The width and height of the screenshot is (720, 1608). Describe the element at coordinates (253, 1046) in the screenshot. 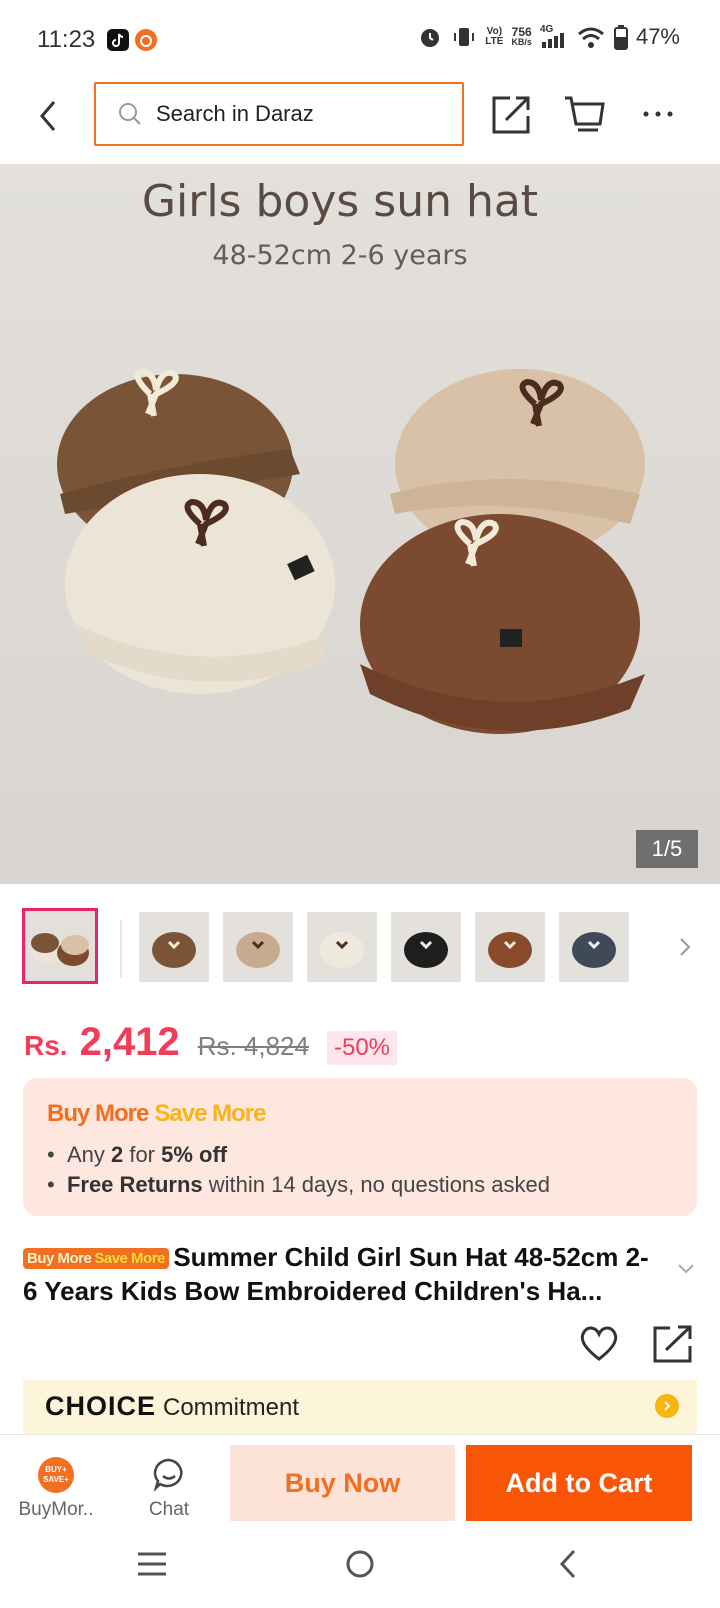

I see `price-original: Rs. 4,824` at that location.